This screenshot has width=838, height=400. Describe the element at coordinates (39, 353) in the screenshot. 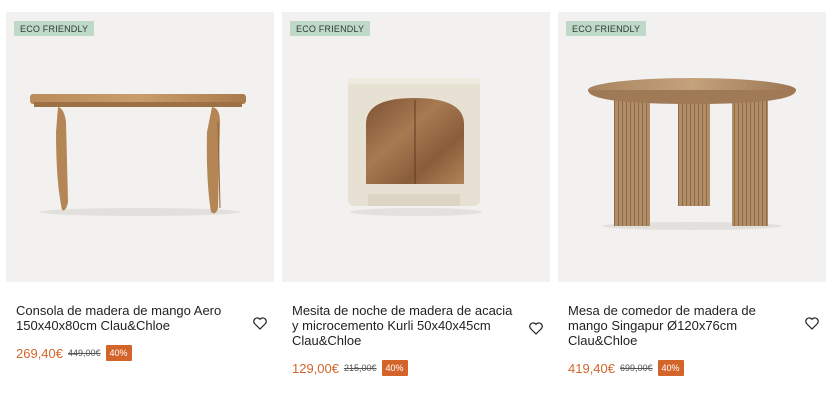

I see `sale-price: 269,40€` at that location.